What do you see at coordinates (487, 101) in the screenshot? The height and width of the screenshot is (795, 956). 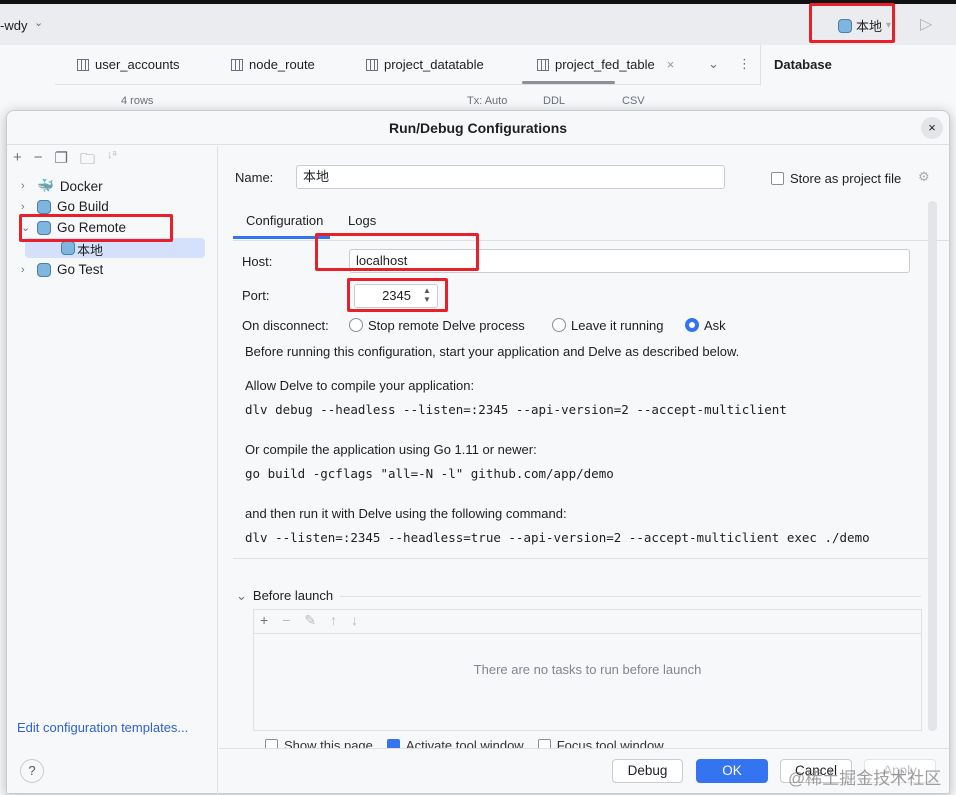 I see `tx-mode-selector: Tx: Auto` at bounding box center [487, 101].